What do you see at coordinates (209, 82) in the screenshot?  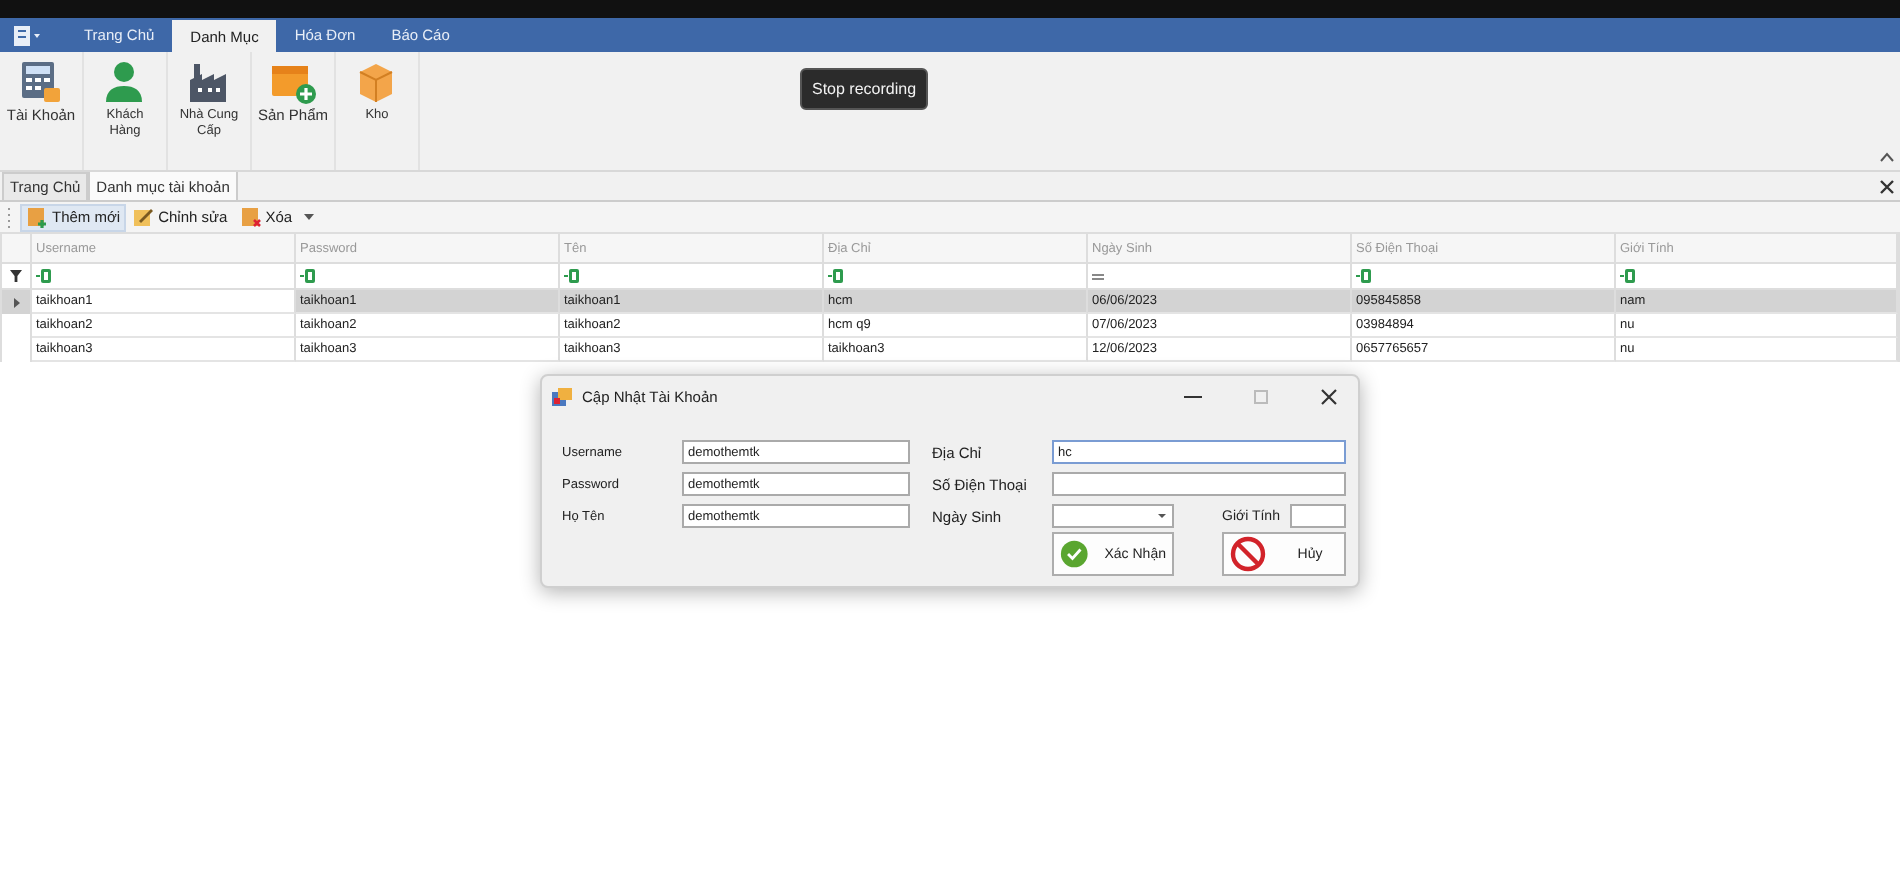 I see `factory-icon` at bounding box center [209, 82].